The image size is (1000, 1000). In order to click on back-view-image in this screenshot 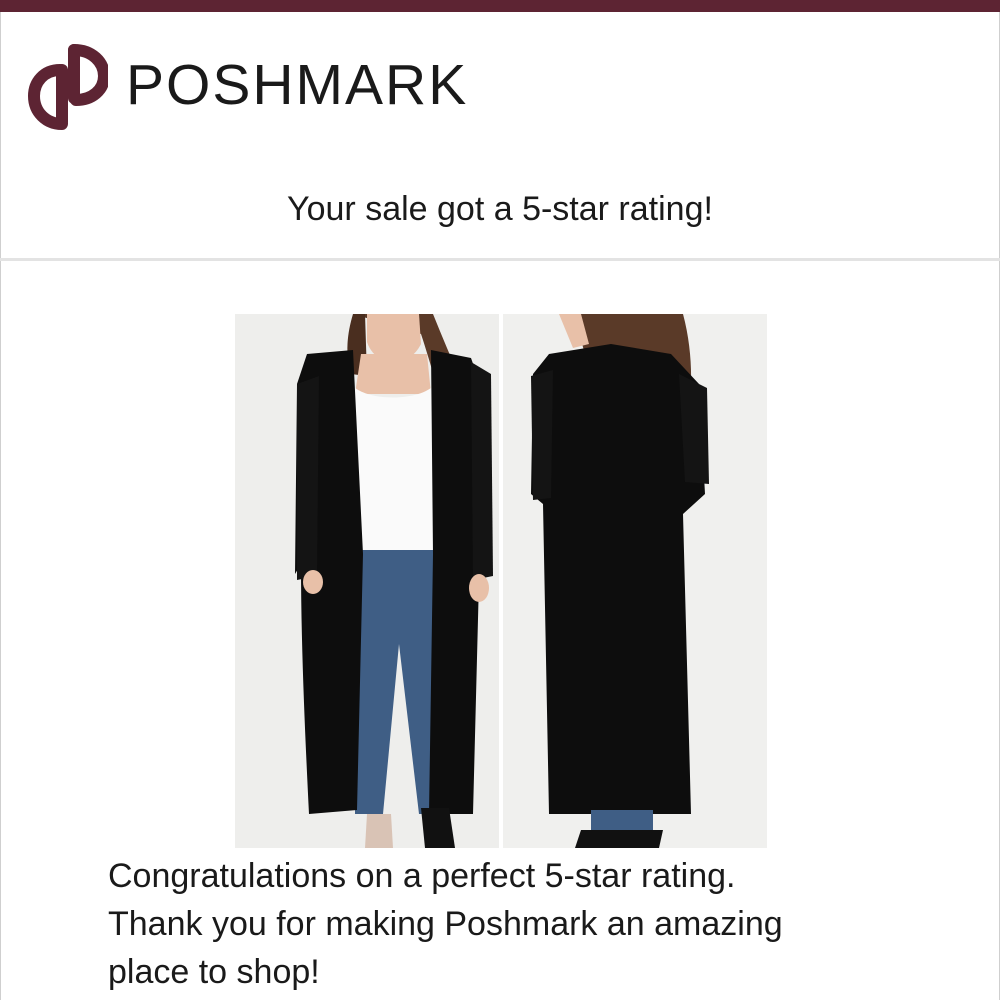, I will do `click(635, 581)`.